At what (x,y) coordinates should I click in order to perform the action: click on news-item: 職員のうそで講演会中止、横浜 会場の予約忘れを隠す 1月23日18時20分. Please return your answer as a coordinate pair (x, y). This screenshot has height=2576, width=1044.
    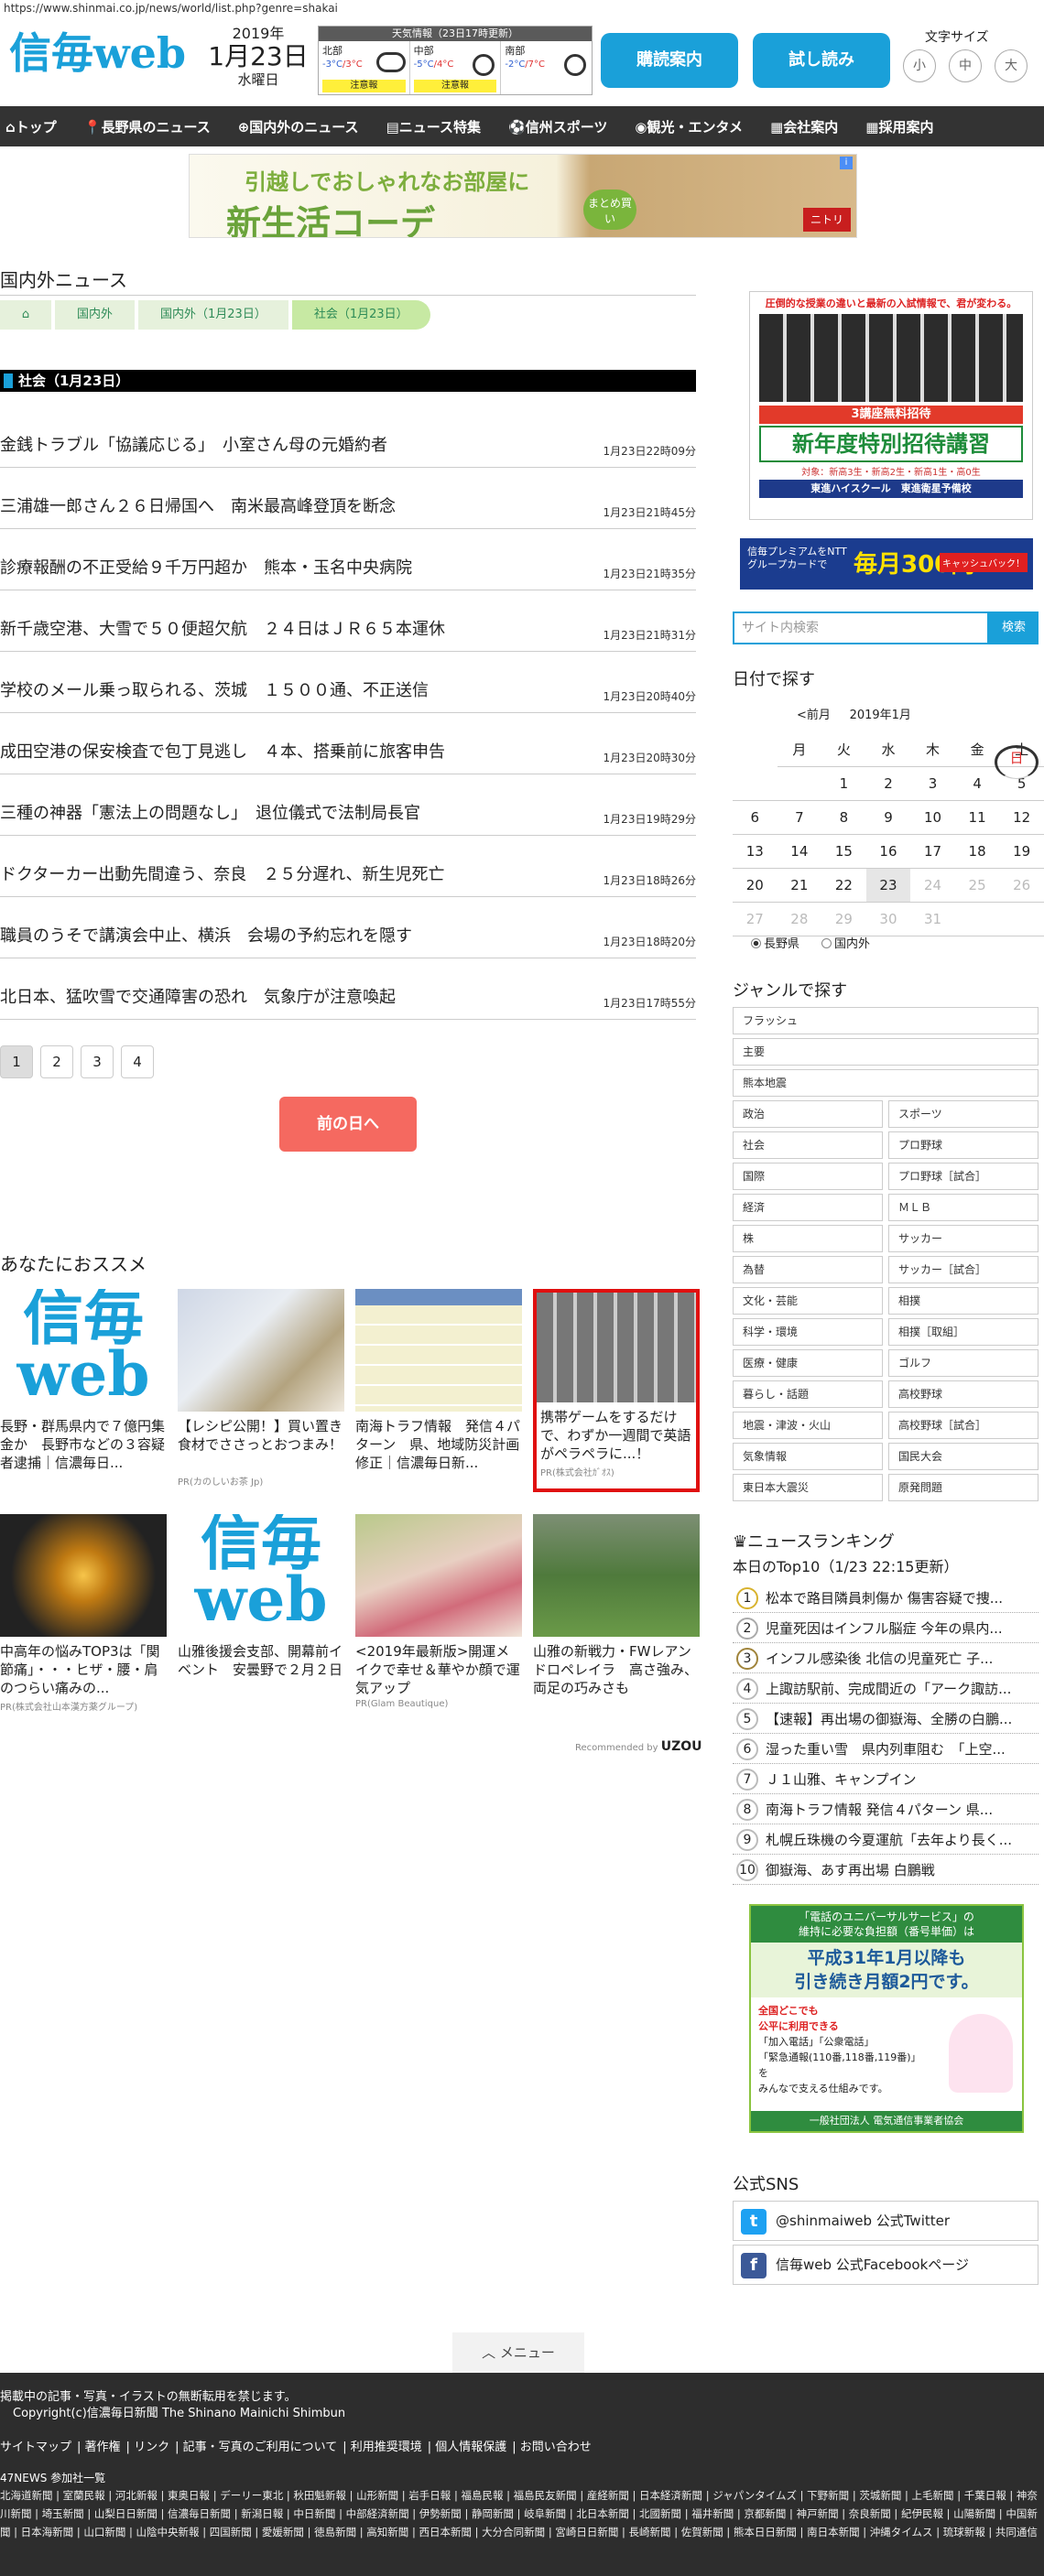
    Looking at the image, I should click on (348, 928).